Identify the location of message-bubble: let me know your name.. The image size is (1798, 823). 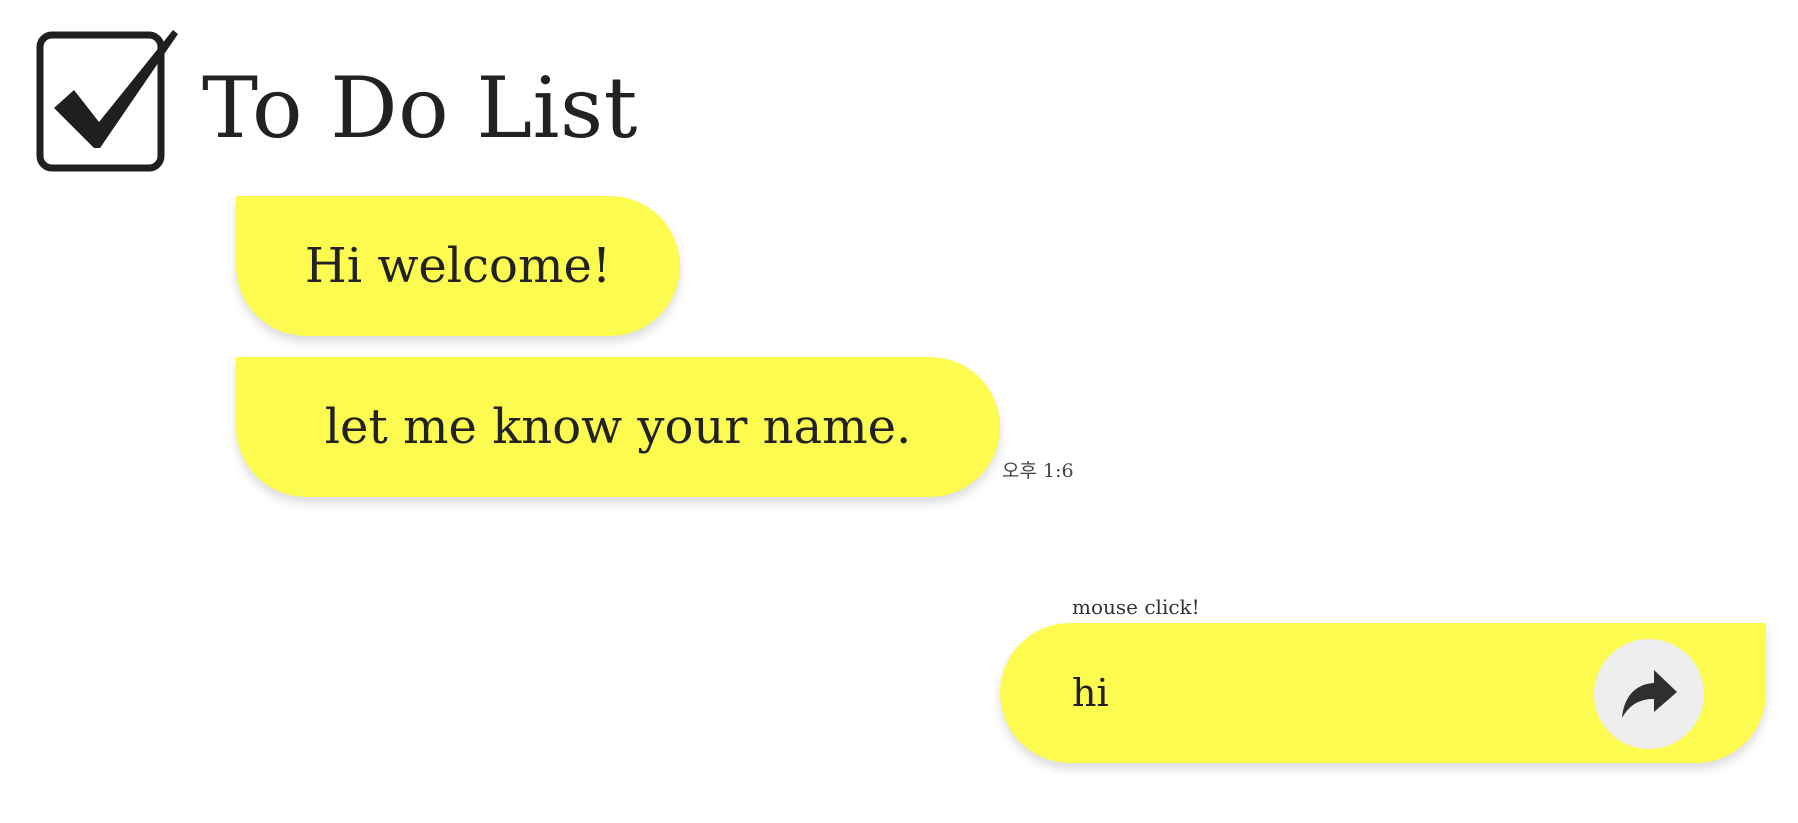
(618, 427).